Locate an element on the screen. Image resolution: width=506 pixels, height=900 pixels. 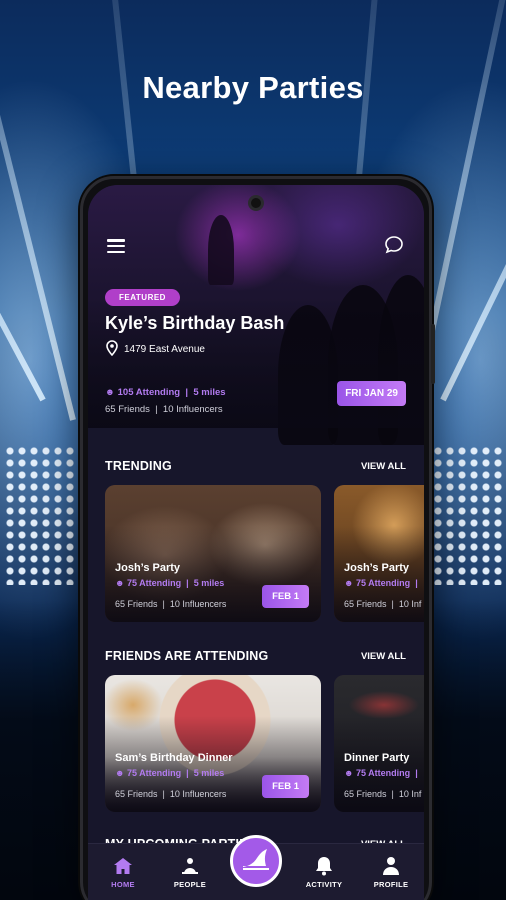
phone-side-button is located at coordinates (433, 354).